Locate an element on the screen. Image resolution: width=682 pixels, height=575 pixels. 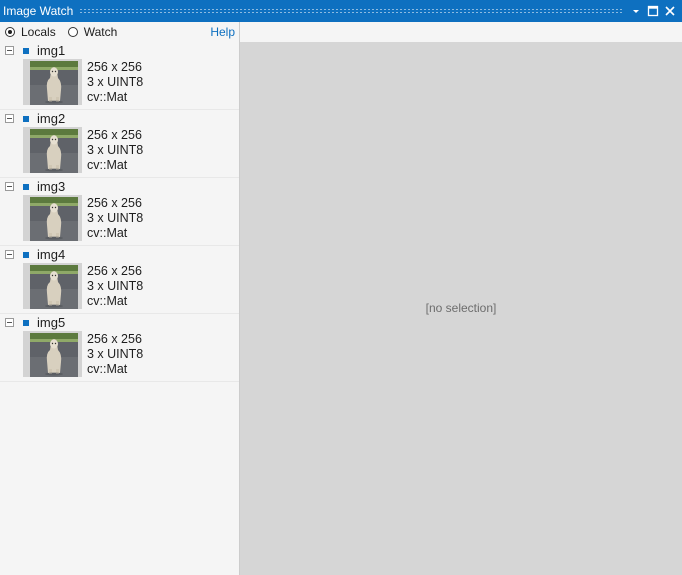
no-selection-text: [no selection] is located at coordinates (461, 308).